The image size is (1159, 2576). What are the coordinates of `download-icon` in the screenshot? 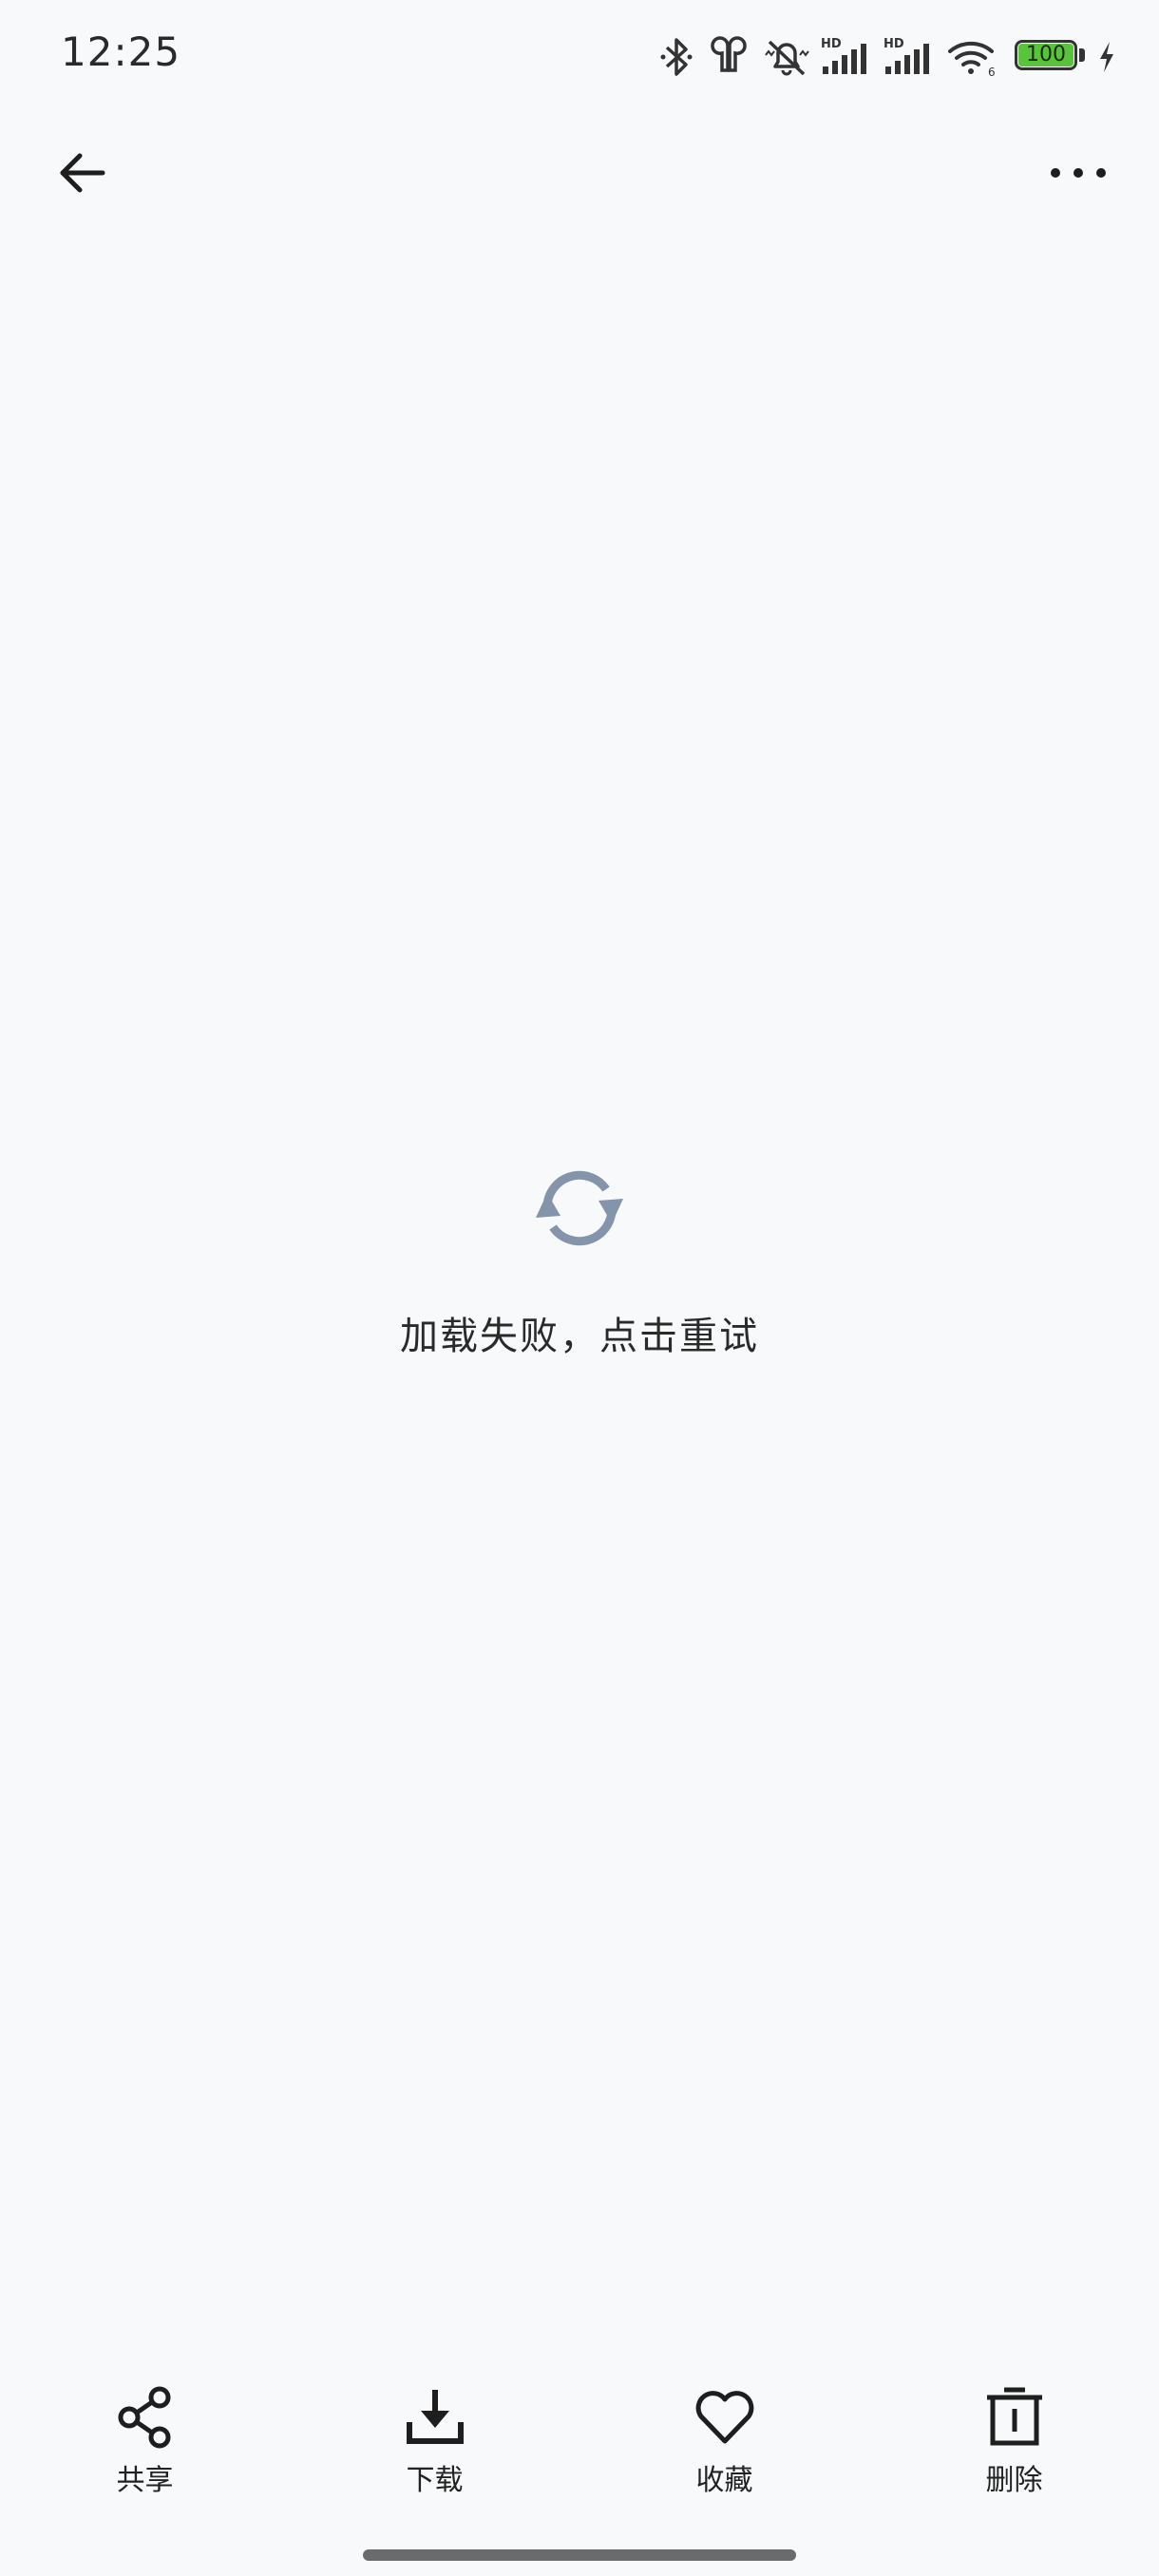 It's located at (435, 2417).